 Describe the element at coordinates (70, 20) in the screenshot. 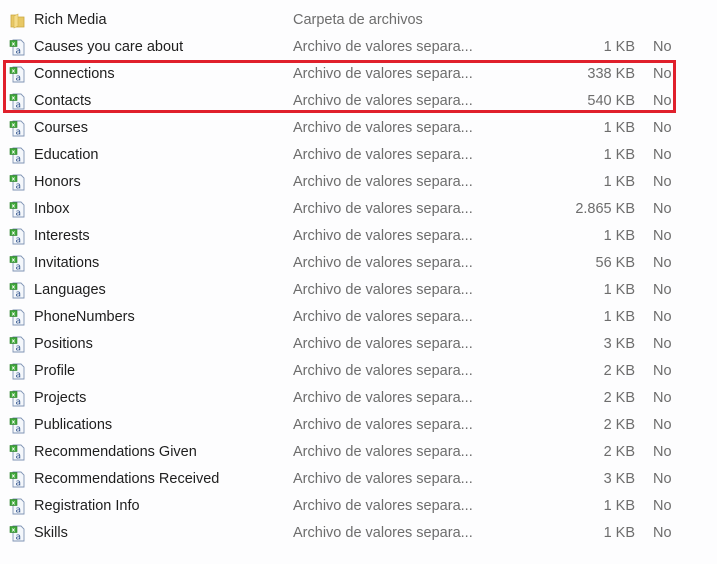

I see `file-name: Rich Media` at that location.